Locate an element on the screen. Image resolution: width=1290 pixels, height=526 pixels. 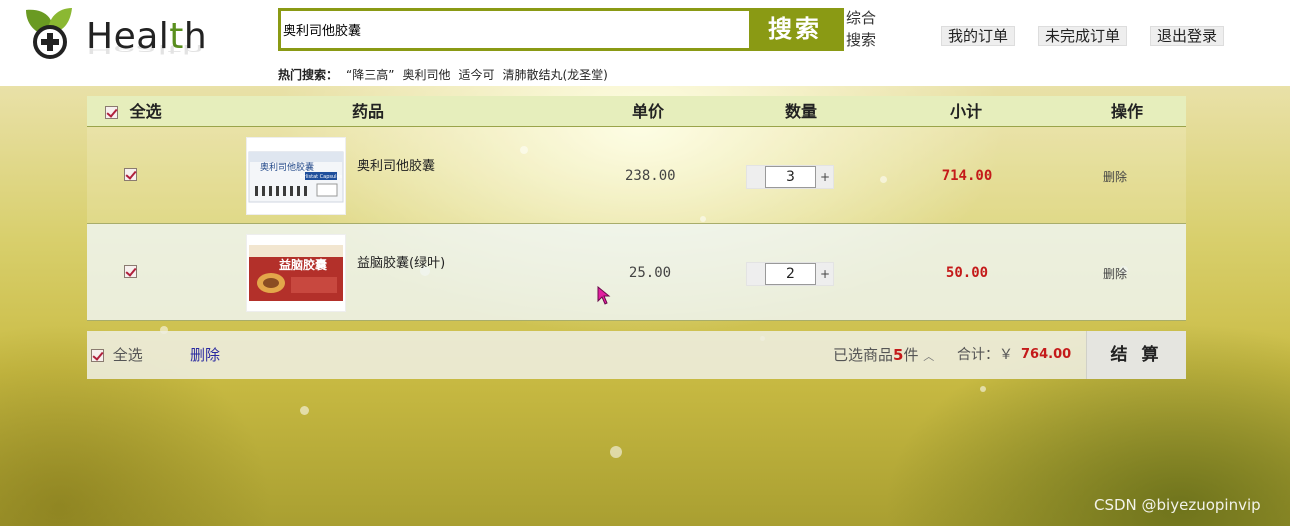
cart-table-header: 全选 药品 单价 数量 小计 操作 is located at coordinates (636, 111).